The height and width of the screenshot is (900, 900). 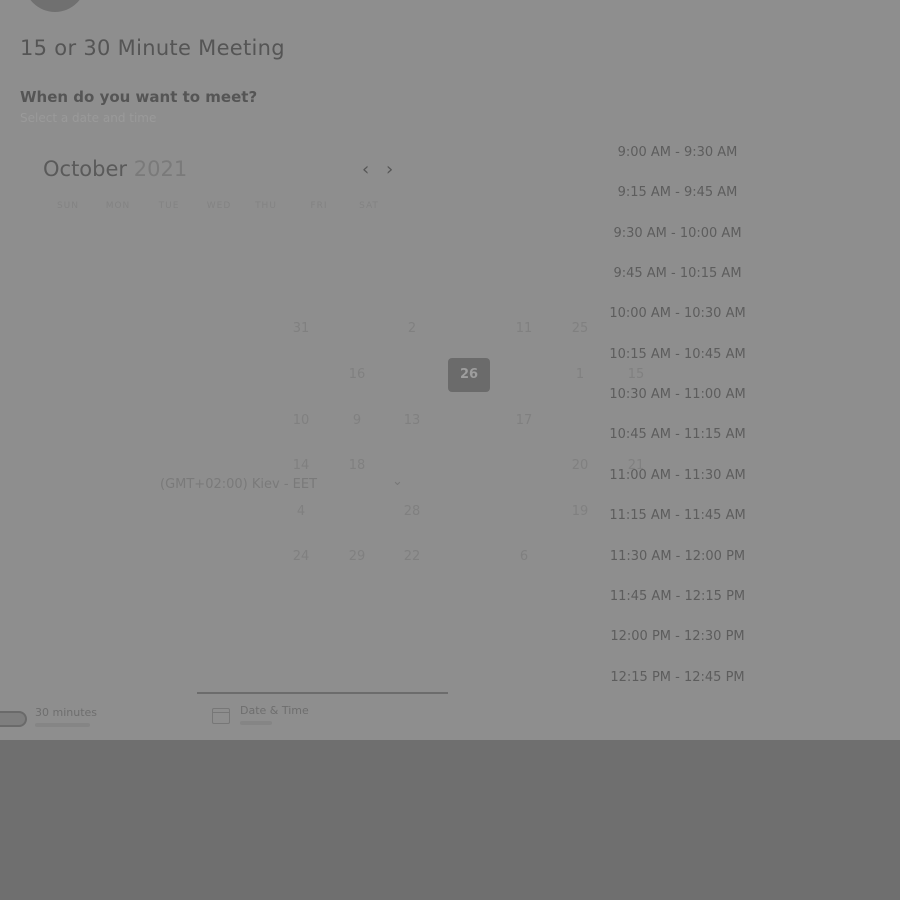 I want to click on calendar-day-selected: 26, so click(x=469, y=375).